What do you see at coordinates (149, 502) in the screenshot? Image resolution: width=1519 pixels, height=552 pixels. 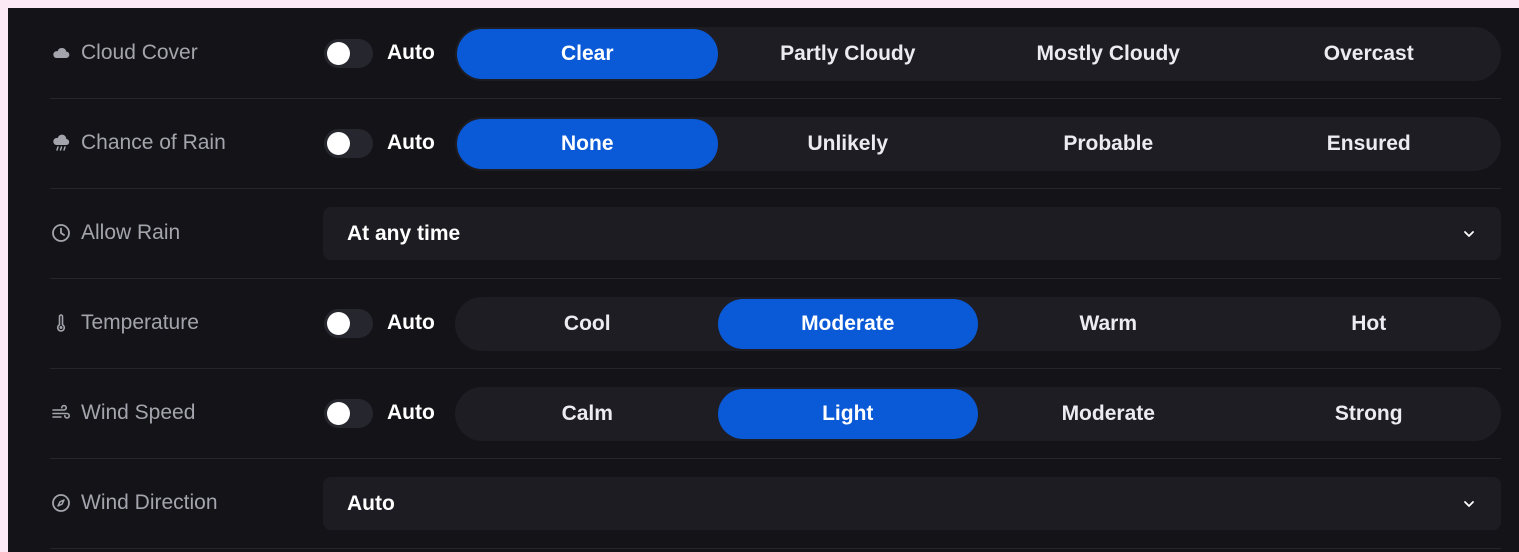 I see `wind-direction-label: Wind Direction` at bounding box center [149, 502].